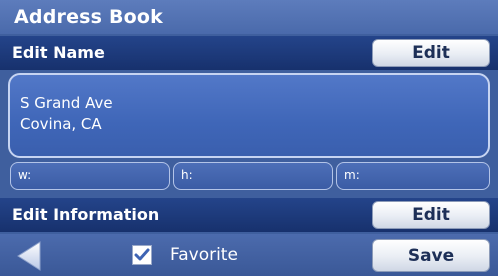 Image resolution: width=498 pixels, height=276 pixels. I want to click on home-phone-field: h:, so click(253, 176).